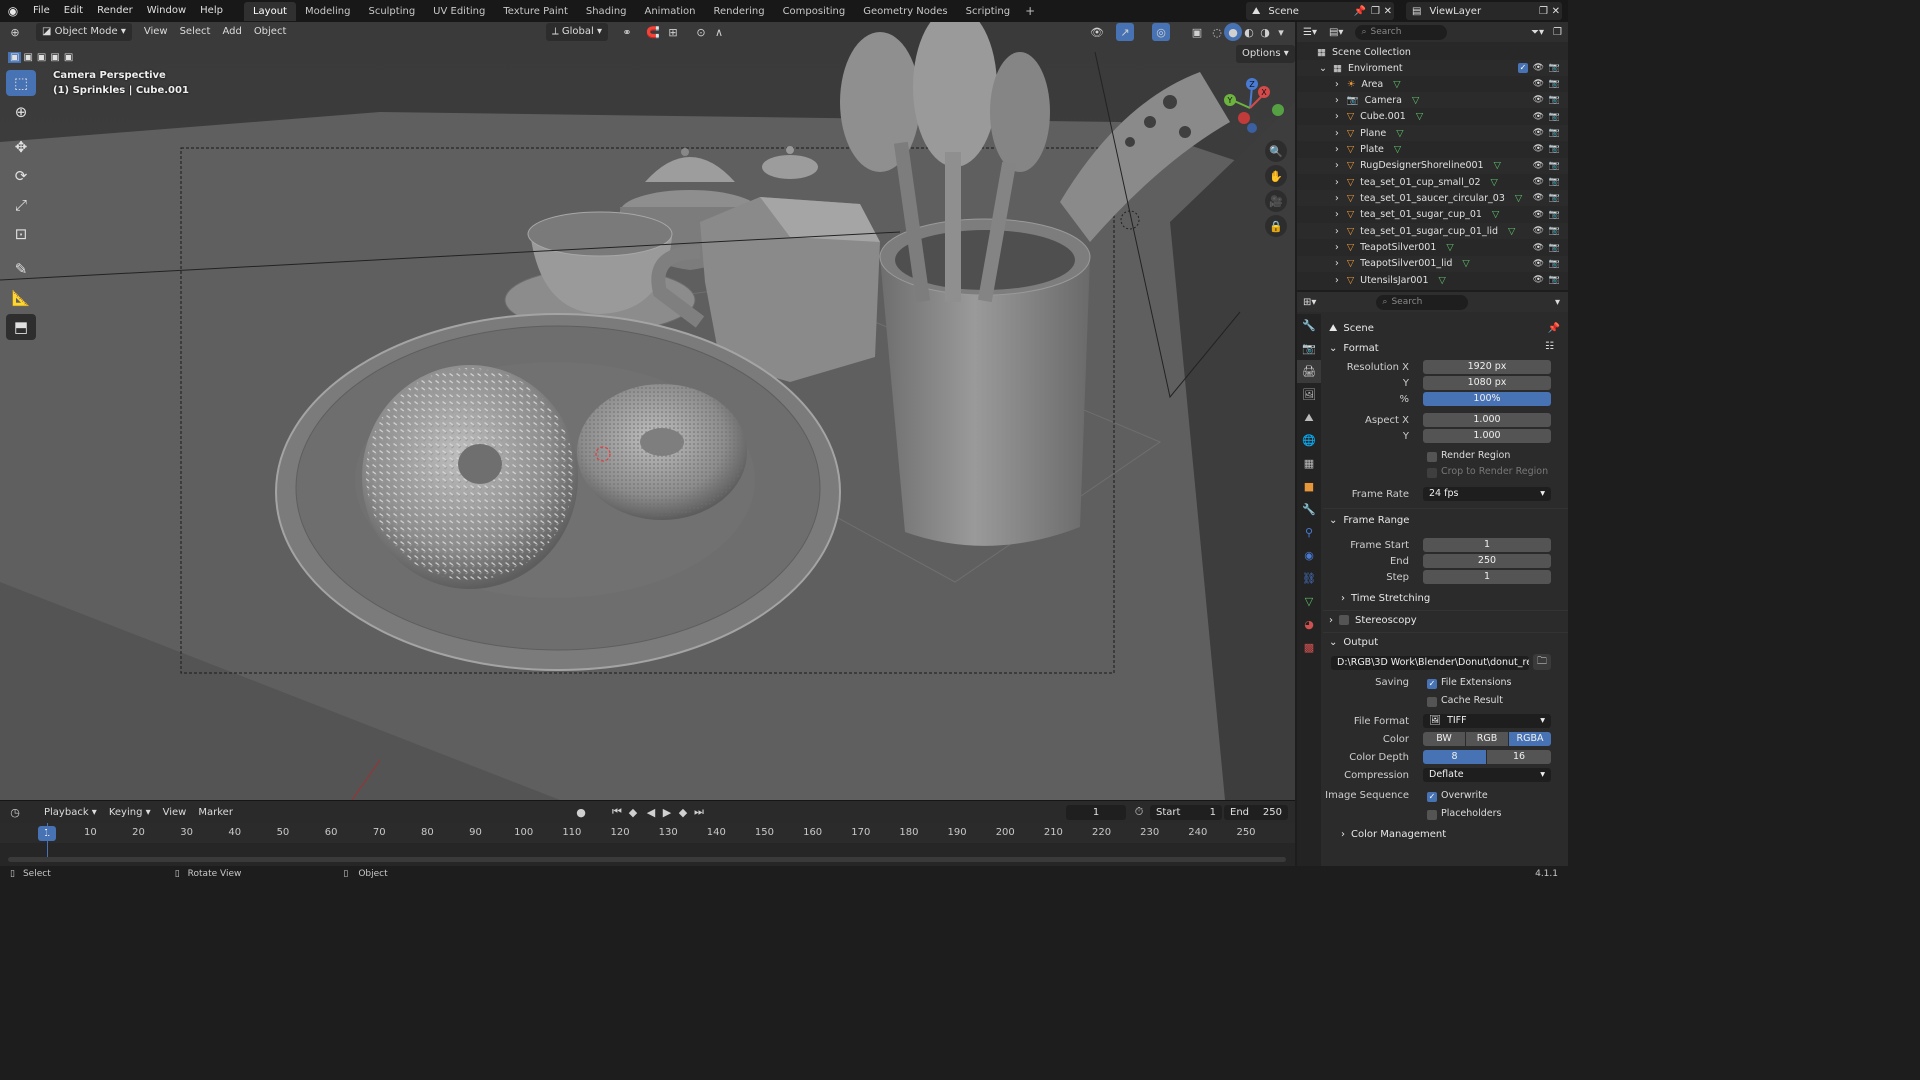  What do you see at coordinates (27, 57) in the screenshot?
I see `select-extend-icon: ▣` at bounding box center [27, 57].